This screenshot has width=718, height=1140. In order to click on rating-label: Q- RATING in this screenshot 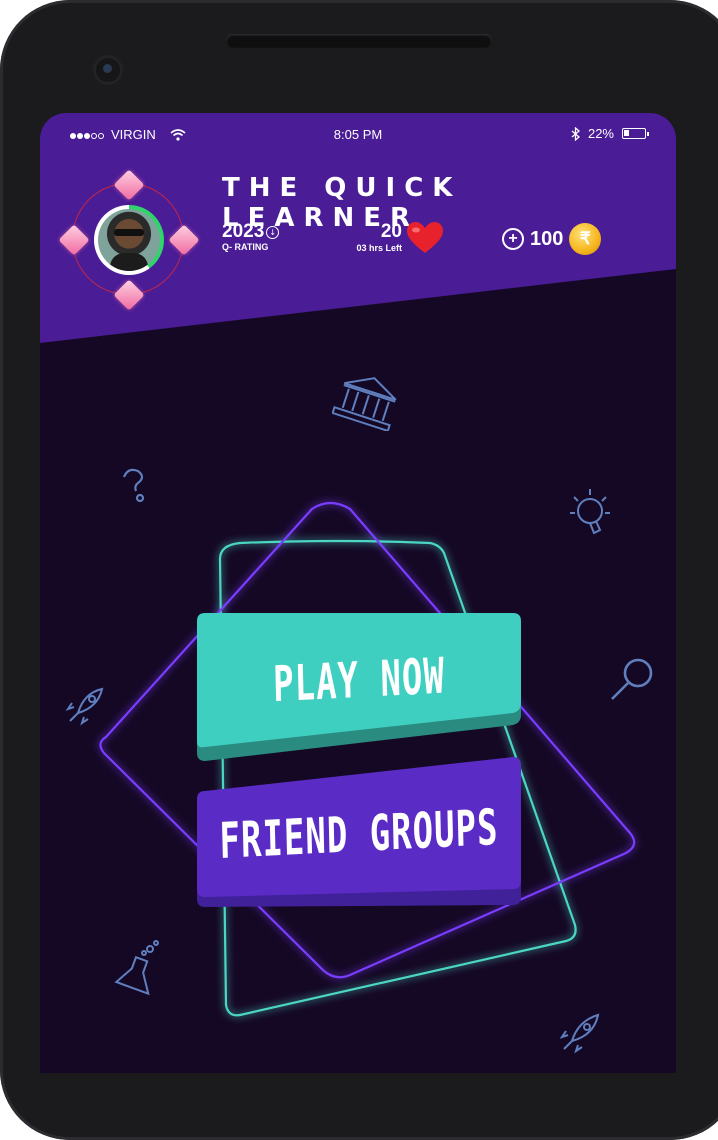, I will do `click(245, 247)`.